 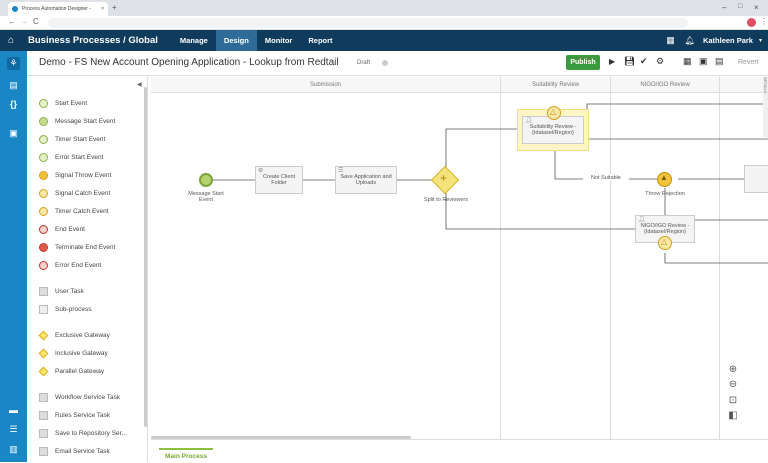 What do you see at coordinates (13, 429) in the screenshot?
I see `list-search-icon: ☰` at bounding box center [13, 429].